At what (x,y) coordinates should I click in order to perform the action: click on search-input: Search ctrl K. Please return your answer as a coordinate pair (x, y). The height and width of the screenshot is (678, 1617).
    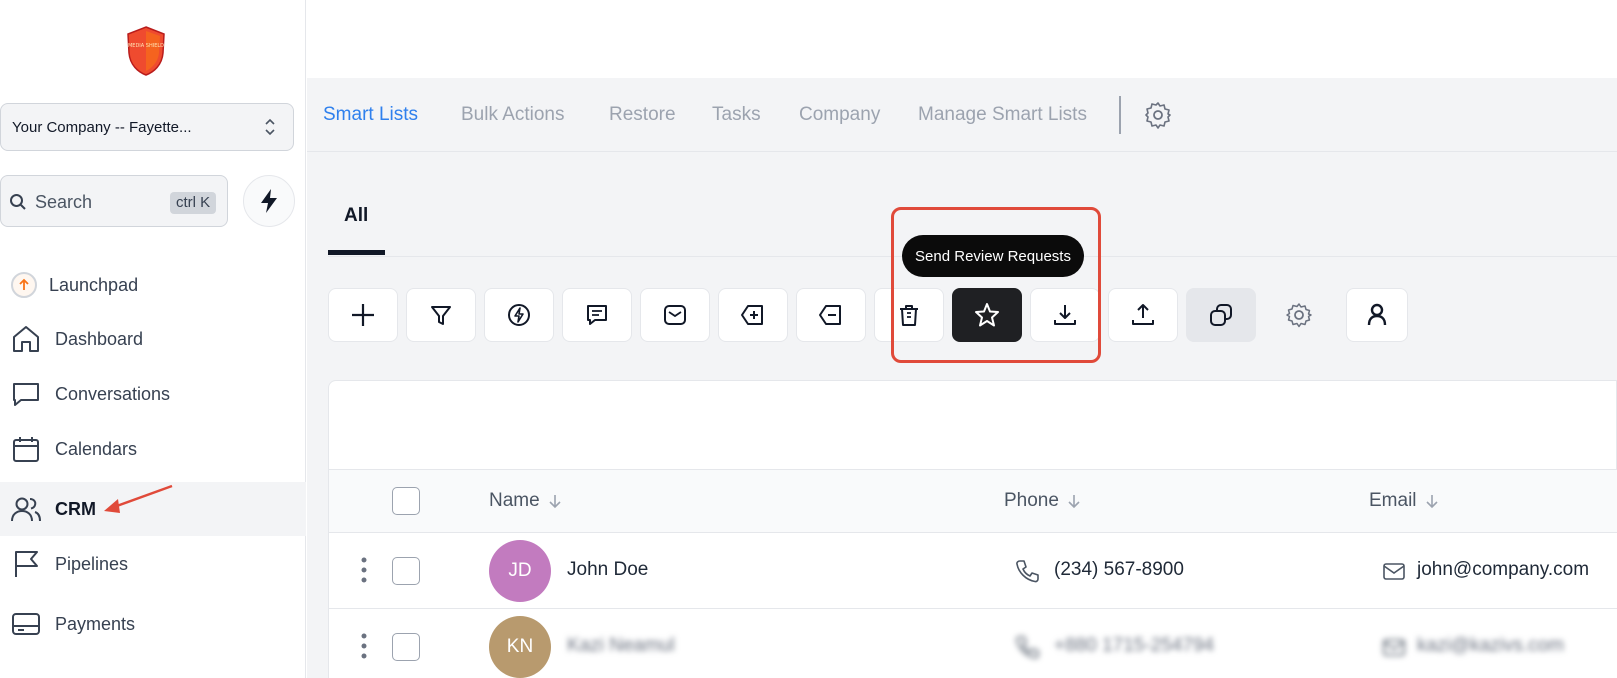
    Looking at the image, I should click on (114, 201).